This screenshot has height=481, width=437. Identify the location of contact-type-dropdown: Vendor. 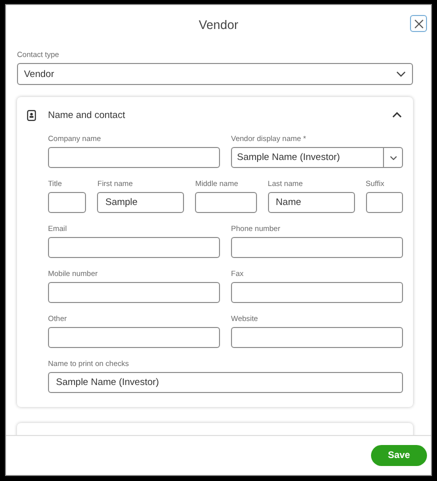
(215, 74).